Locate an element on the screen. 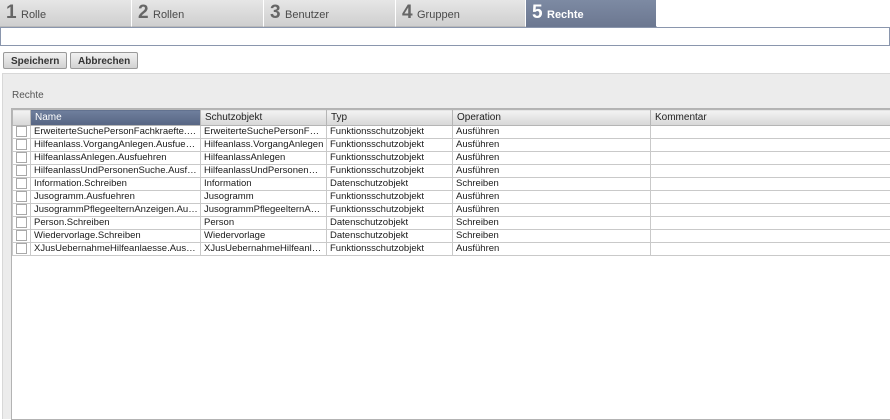 Image resolution: width=890 pixels, height=420 pixels. tab-number: 2 is located at coordinates (143, 12).